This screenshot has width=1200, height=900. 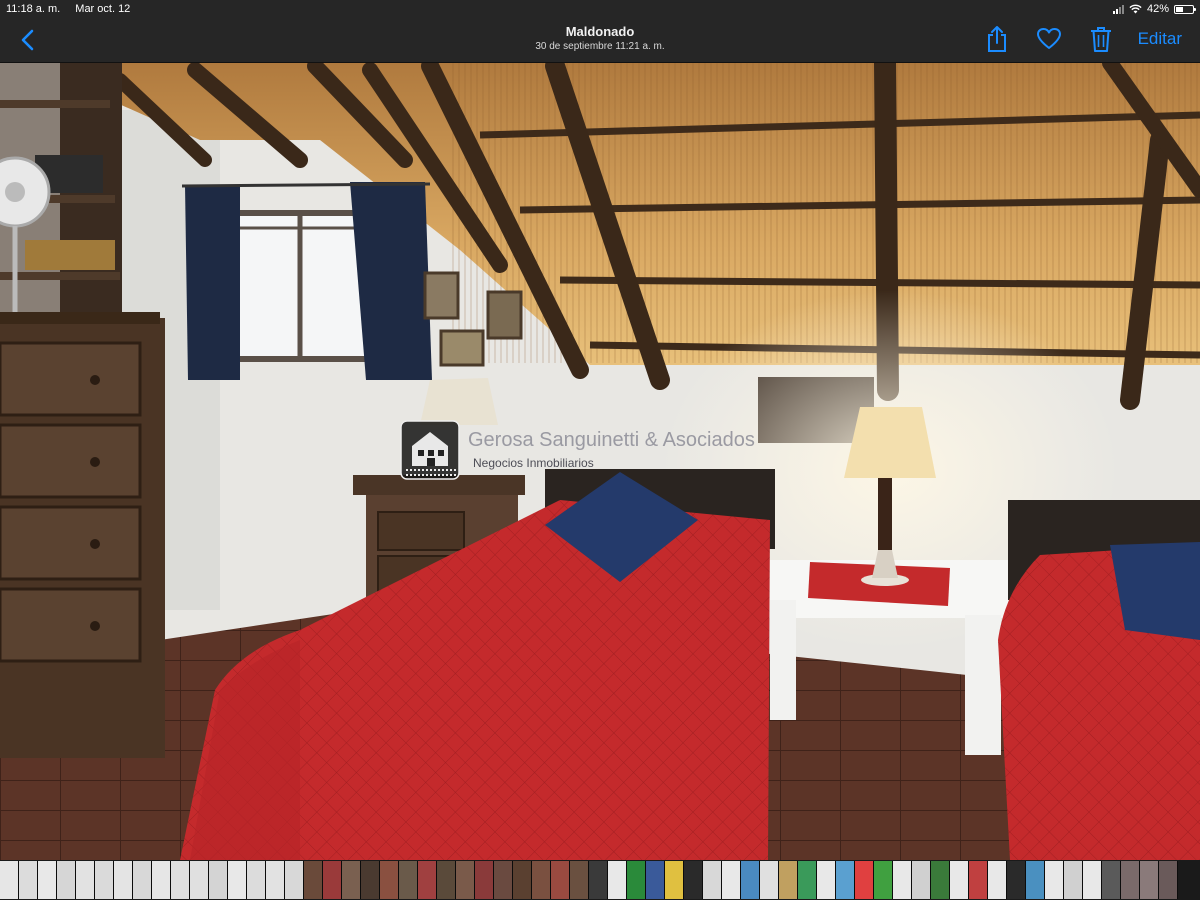 I want to click on share-icon, so click(x=996, y=39).